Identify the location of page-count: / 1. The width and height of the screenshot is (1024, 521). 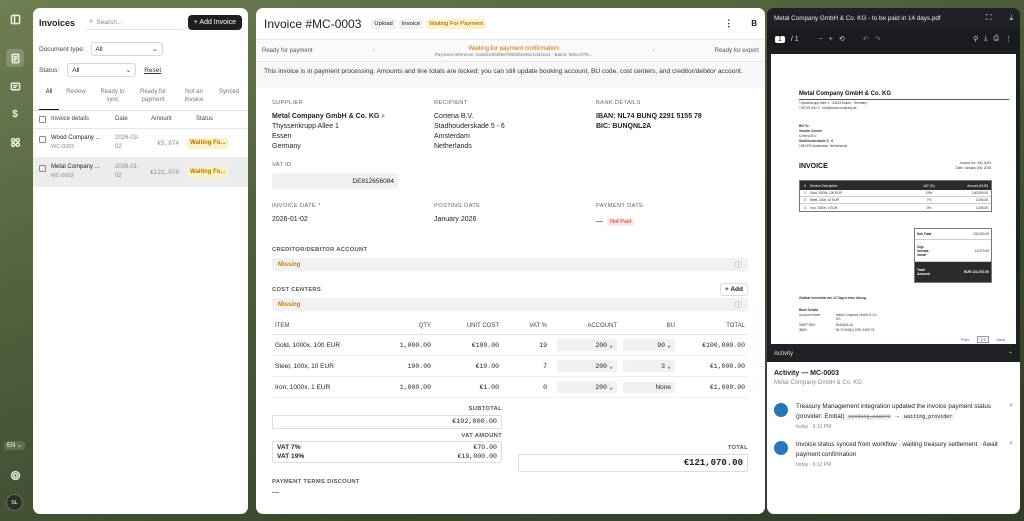
(794, 39).